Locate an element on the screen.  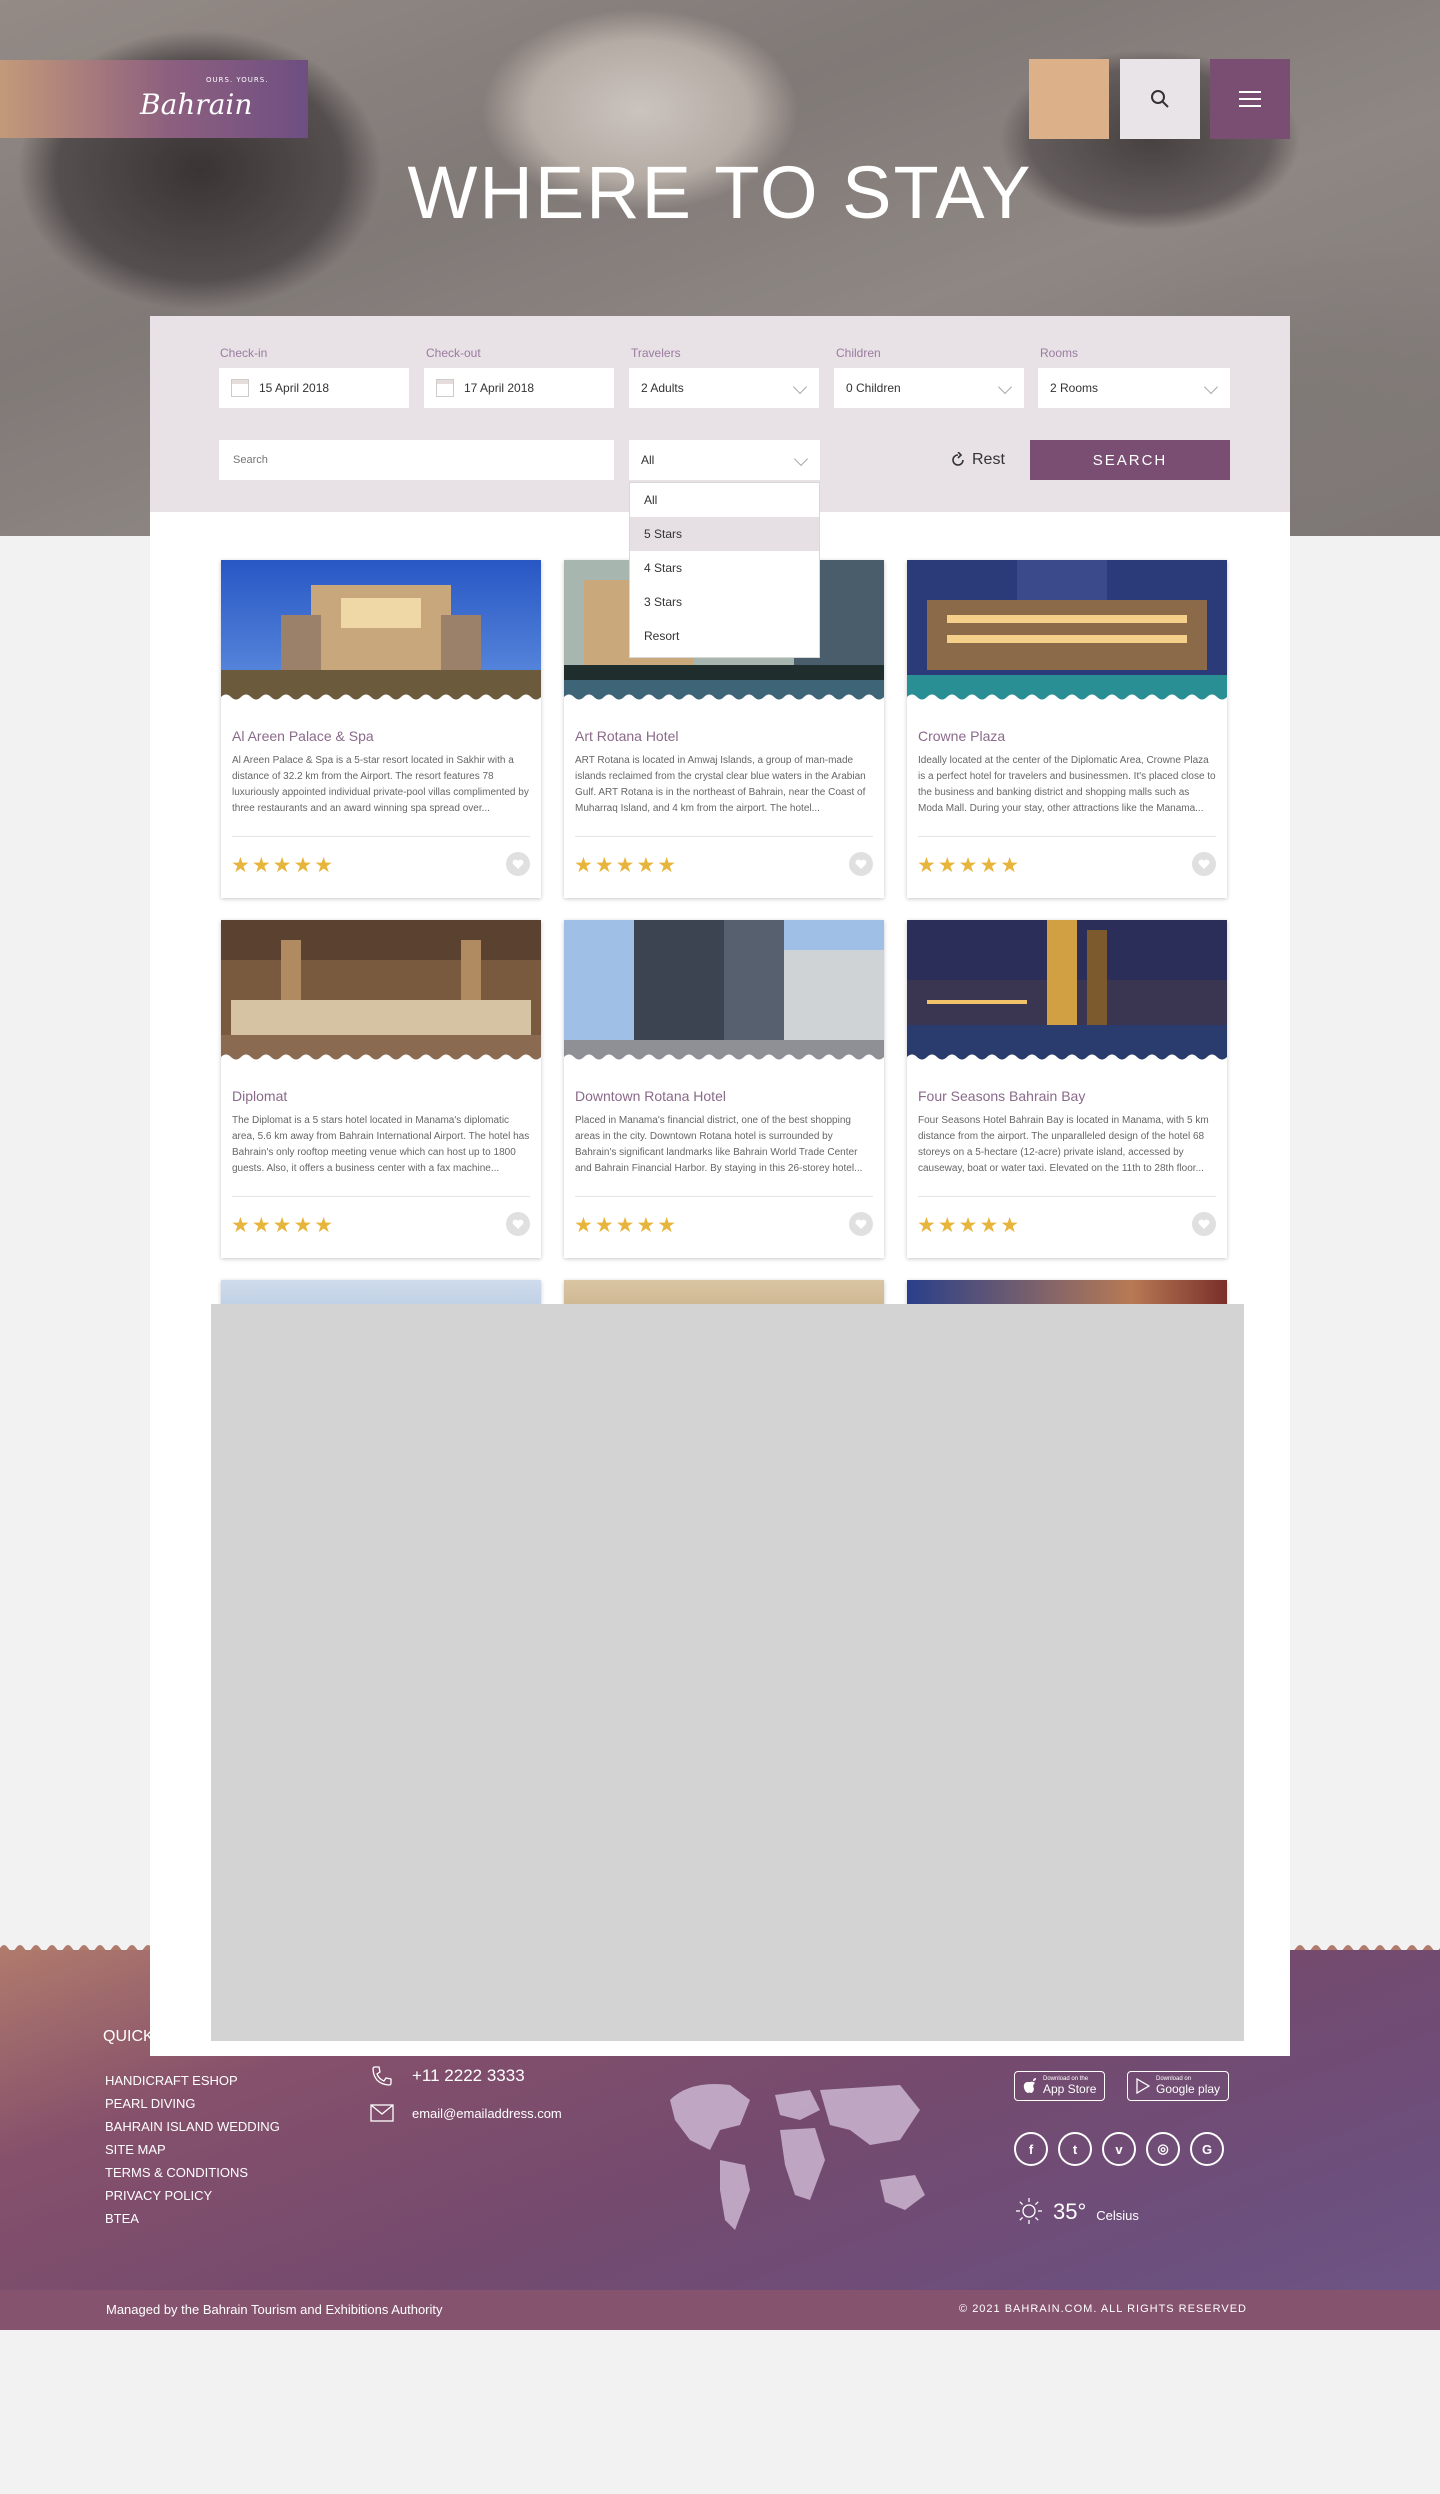
footer-link: BTEA is located at coordinates (122, 2218).